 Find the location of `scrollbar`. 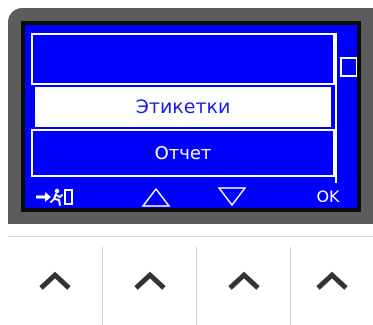

scrollbar is located at coordinates (346, 108).